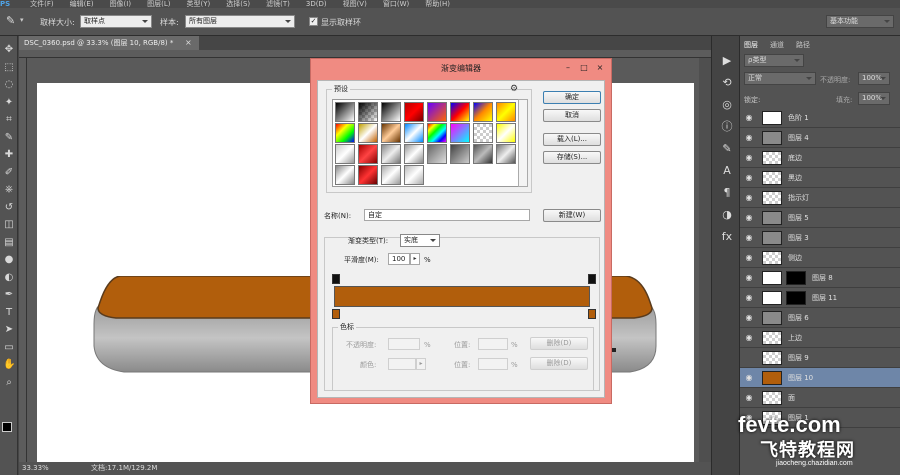  I want to click on menu-item: 类型(Y), so click(198, 4).